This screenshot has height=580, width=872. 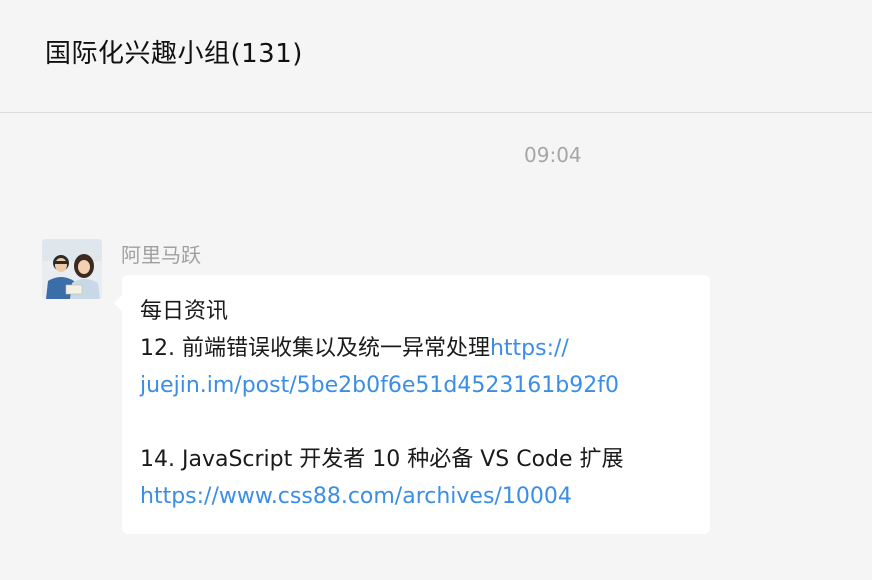 What do you see at coordinates (315, 348) in the screenshot?
I see `item1-text: 12. 前端错误收集以及统一异常处理` at bounding box center [315, 348].